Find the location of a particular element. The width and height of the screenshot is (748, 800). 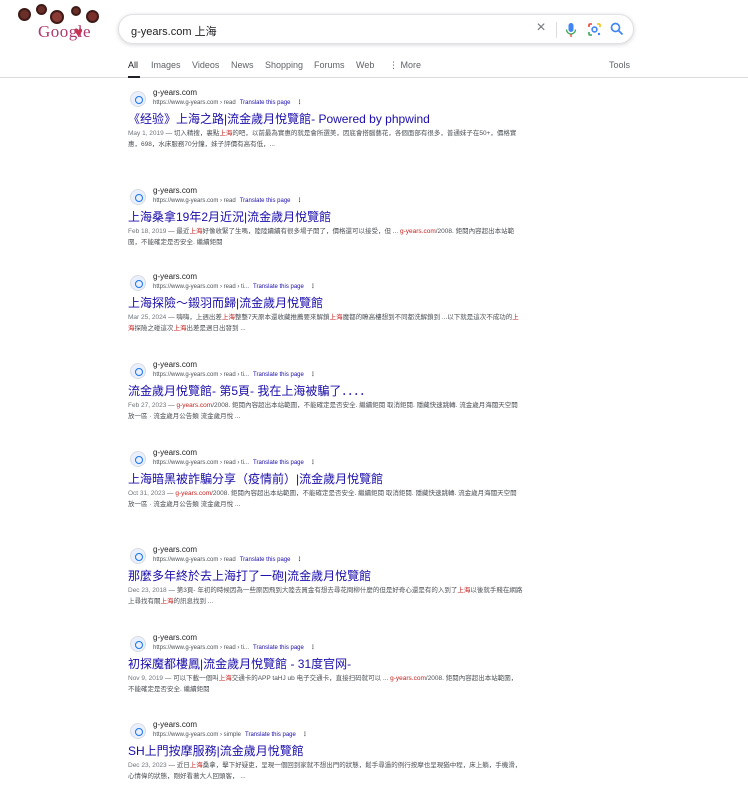

tab-web: Web is located at coordinates (365, 65).